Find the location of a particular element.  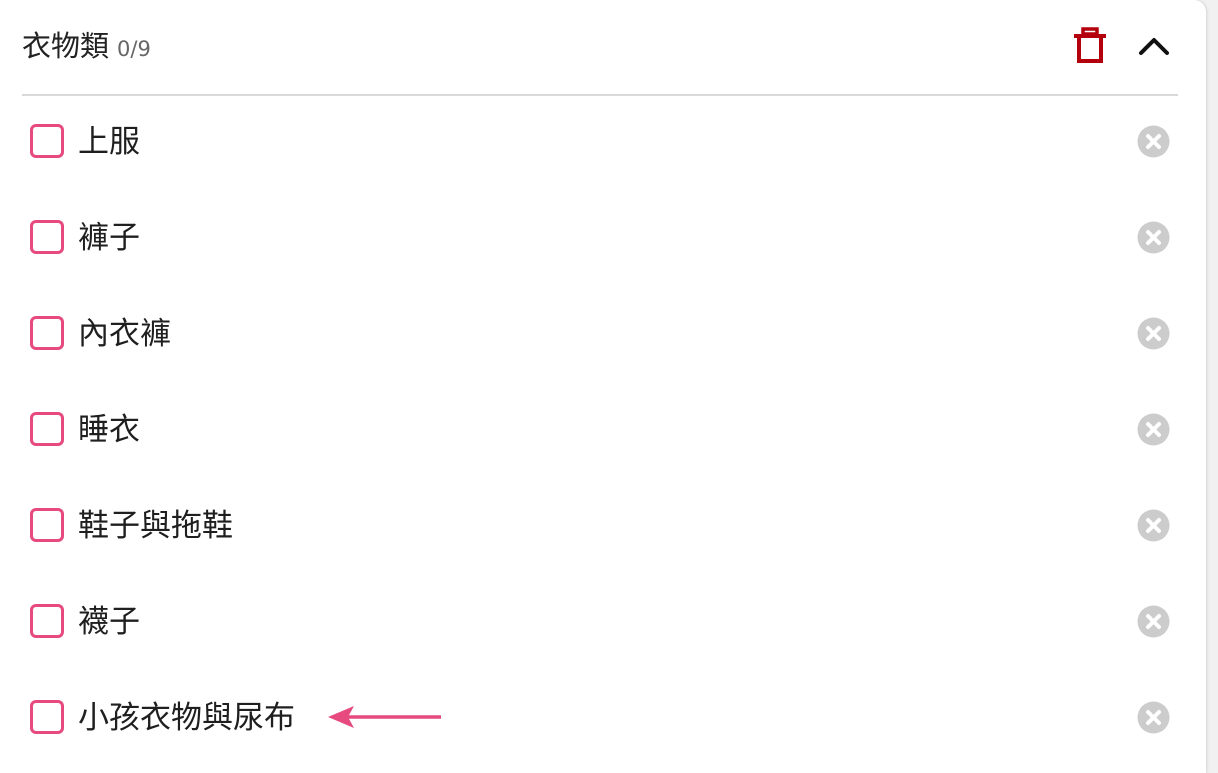

section-title: 衣物類 0/9 is located at coordinates (86, 47).